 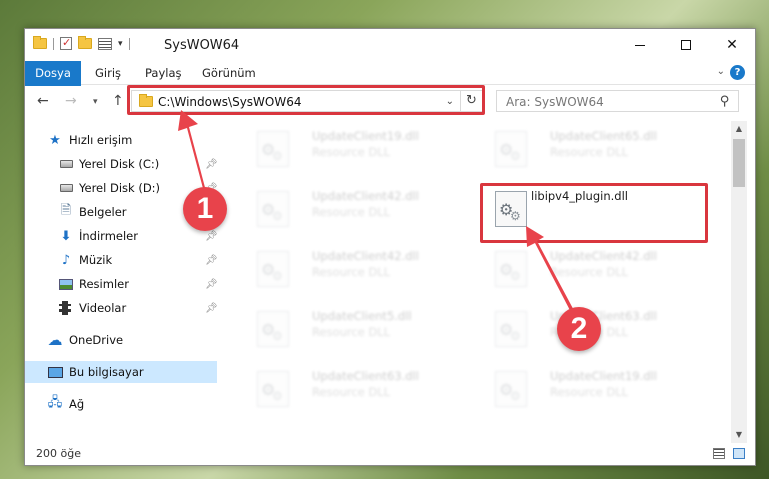 I want to click on sidebar-item-videos: Videolar 📌︎, so click(x=121, y=308).